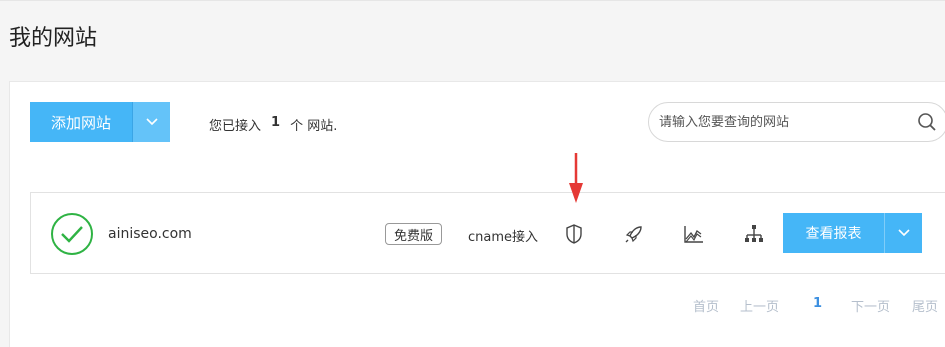  What do you see at coordinates (817, 303) in the screenshot?
I see `pager-current: 1` at bounding box center [817, 303].